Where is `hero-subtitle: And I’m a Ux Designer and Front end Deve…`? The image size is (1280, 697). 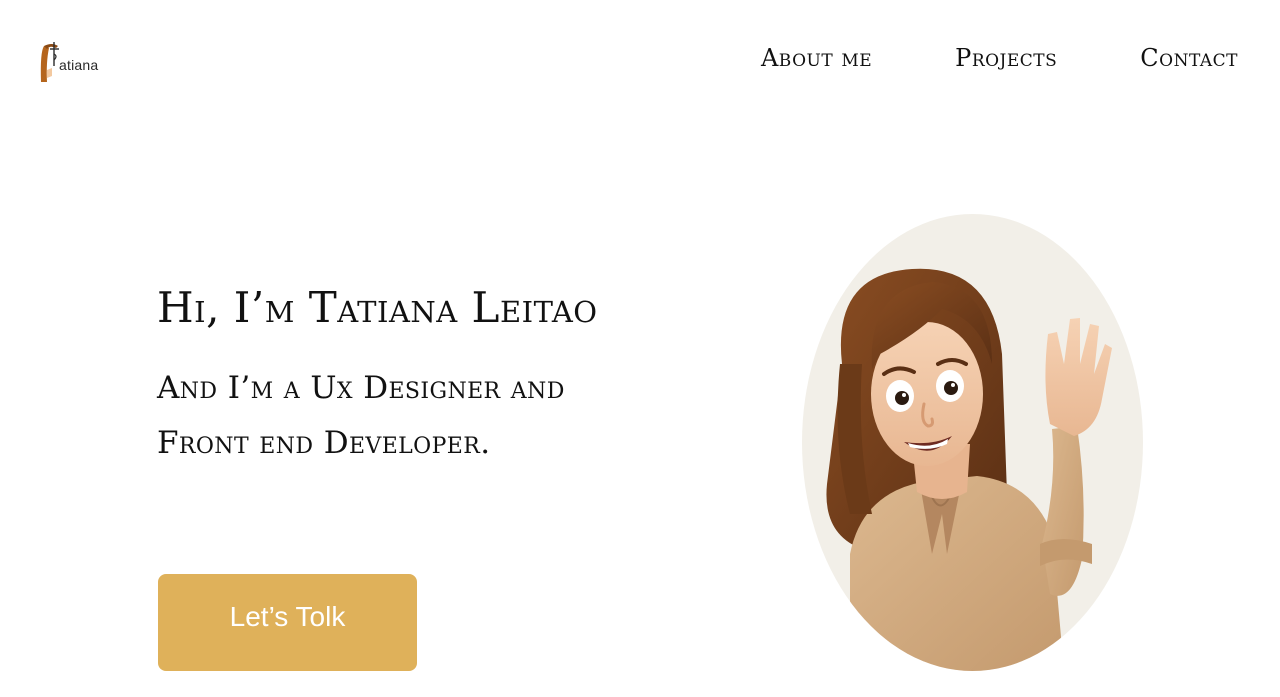 hero-subtitle: And I’m a Ux Designer and Front end Deve… is located at coordinates (437, 416).